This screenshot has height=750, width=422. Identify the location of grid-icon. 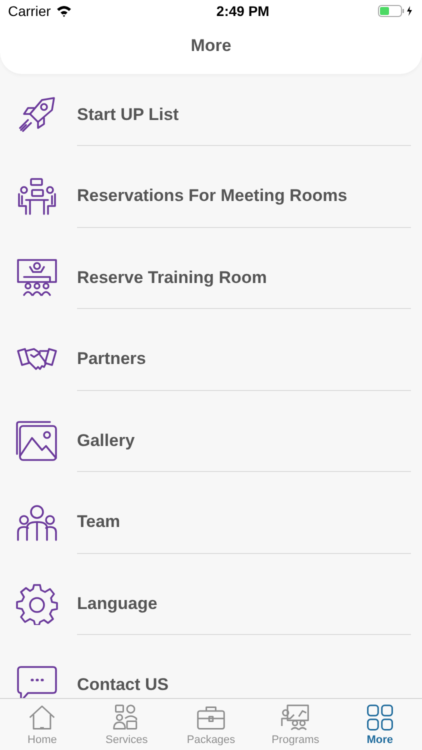
(379, 717).